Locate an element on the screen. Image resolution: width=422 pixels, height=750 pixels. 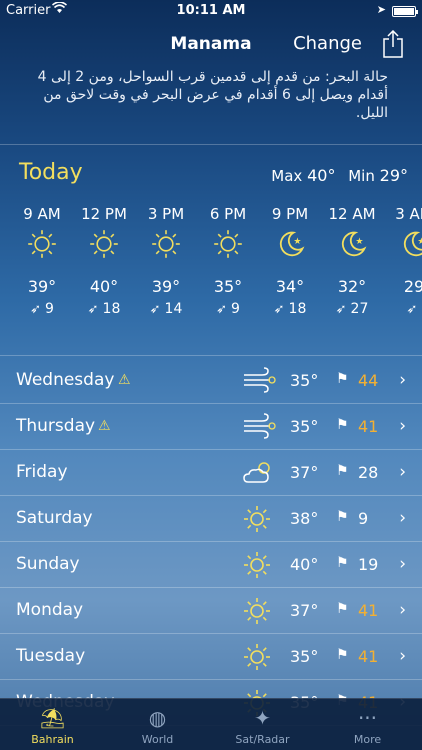
hour-temp: 32° is located at coordinates (352, 286).